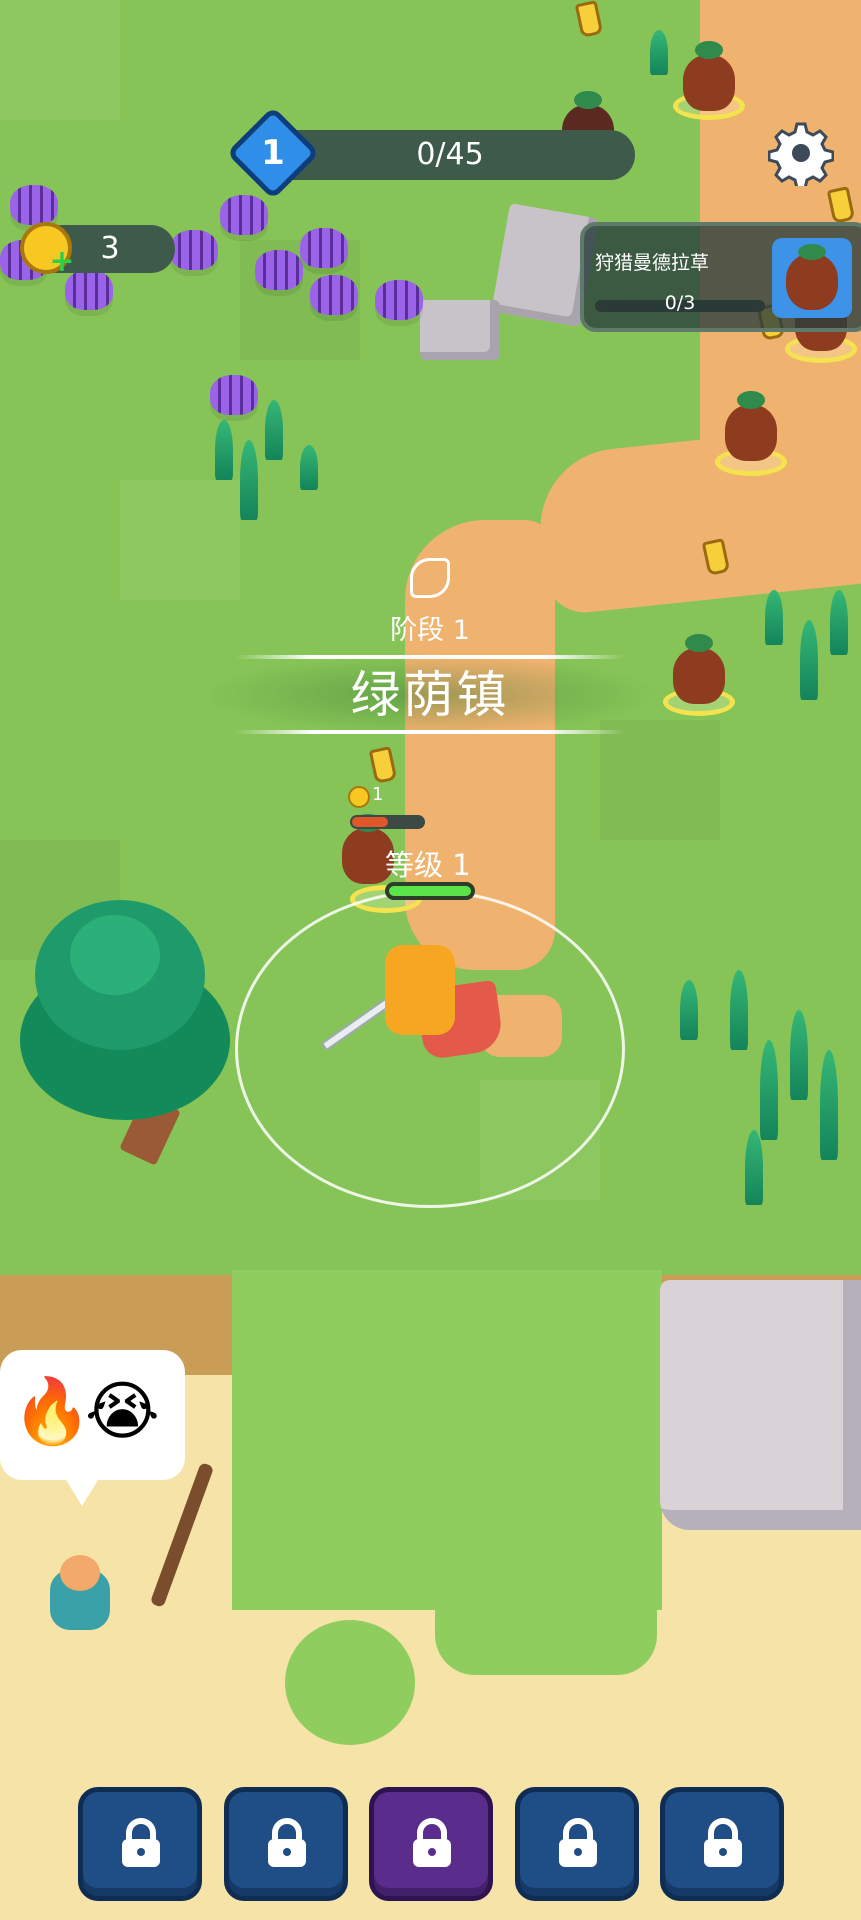 The width and height of the screenshot is (861, 1920). I want to click on stage-label: 阶段 1, so click(430, 630).